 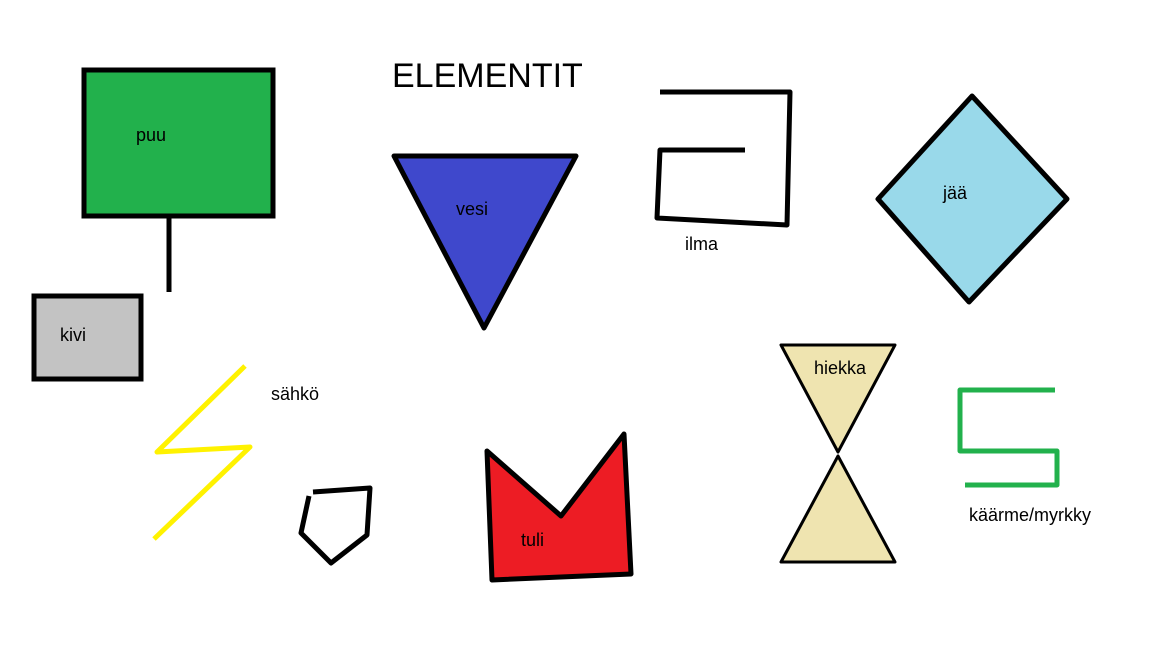 I want to click on puu-shape, so click(x=178, y=179).